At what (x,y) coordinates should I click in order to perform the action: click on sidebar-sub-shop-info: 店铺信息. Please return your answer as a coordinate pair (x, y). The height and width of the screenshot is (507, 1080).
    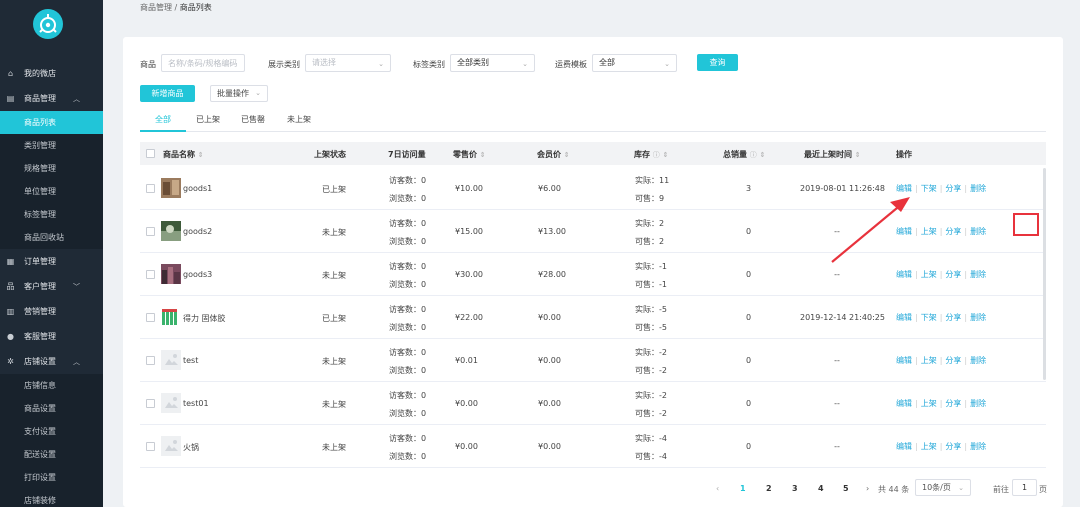
    Looking at the image, I should click on (51, 385).